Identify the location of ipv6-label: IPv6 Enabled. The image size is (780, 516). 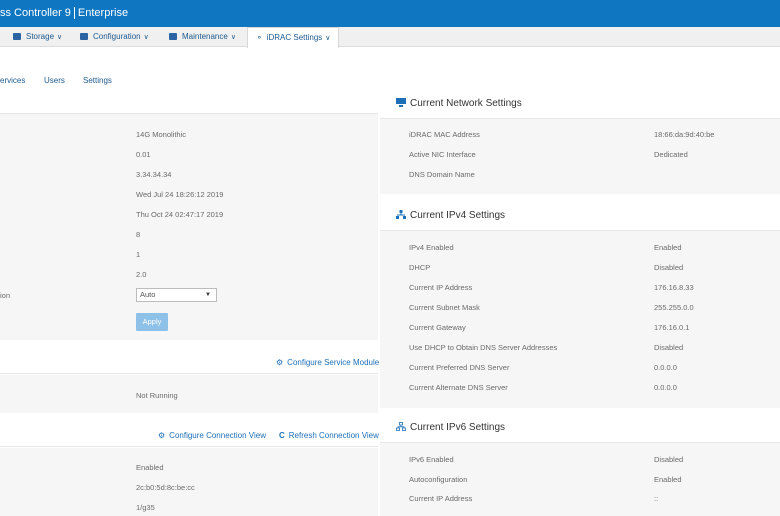
(431, 459).